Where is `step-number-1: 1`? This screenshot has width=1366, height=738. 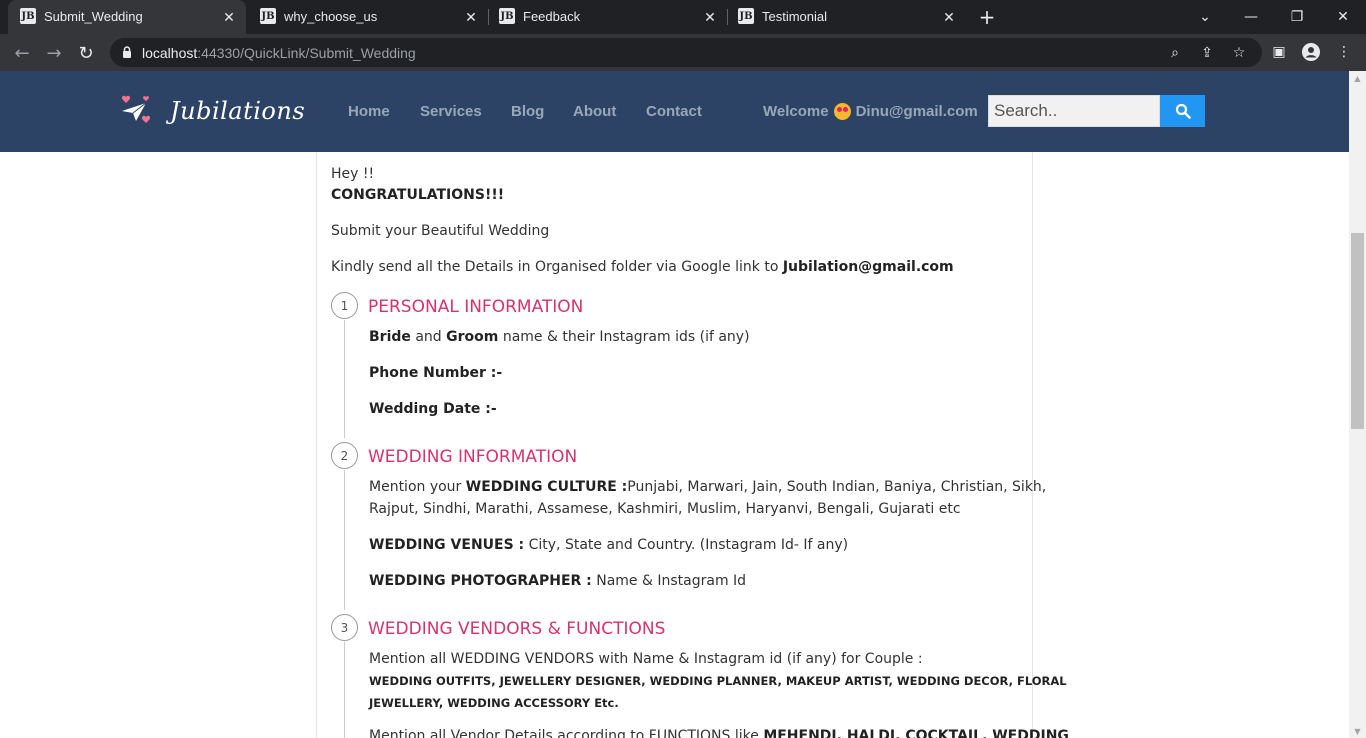
step-number-1: 1 is located at coordinates (344, 305).